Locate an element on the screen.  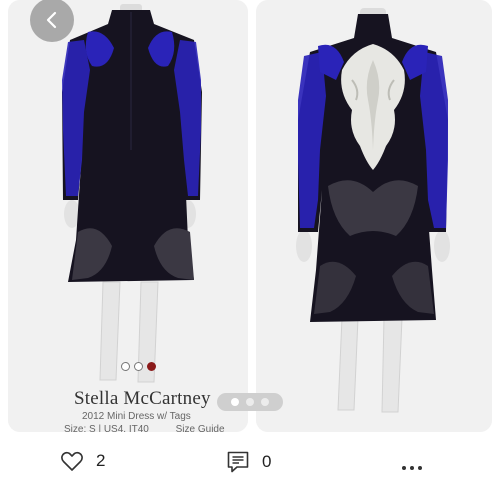
pager-dot-active is located at coordinates (235, 402).